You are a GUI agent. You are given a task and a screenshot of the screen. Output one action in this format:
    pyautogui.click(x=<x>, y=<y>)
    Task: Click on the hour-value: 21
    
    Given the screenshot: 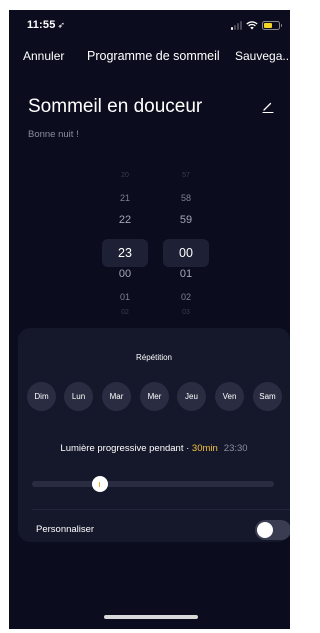 What is the action you would take?
    pyautogui.click(x=125, y=198)
    